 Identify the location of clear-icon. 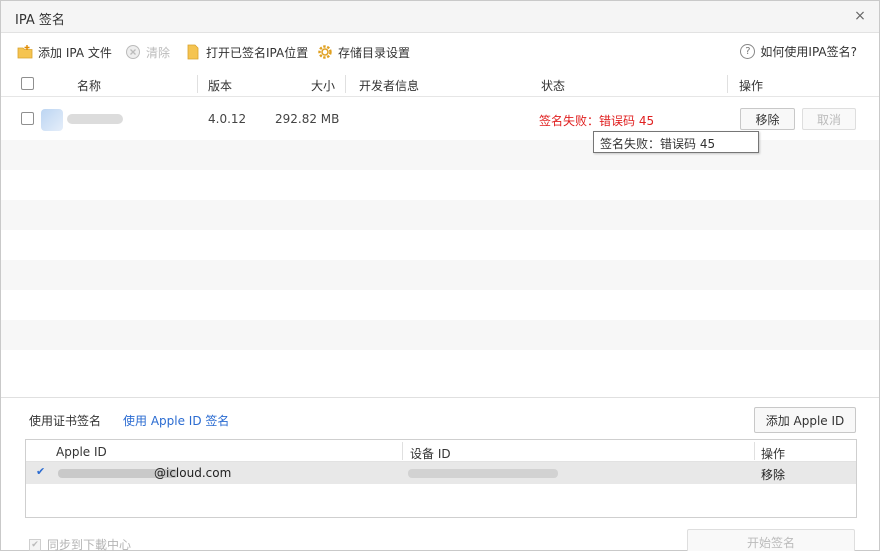
(133, 52).